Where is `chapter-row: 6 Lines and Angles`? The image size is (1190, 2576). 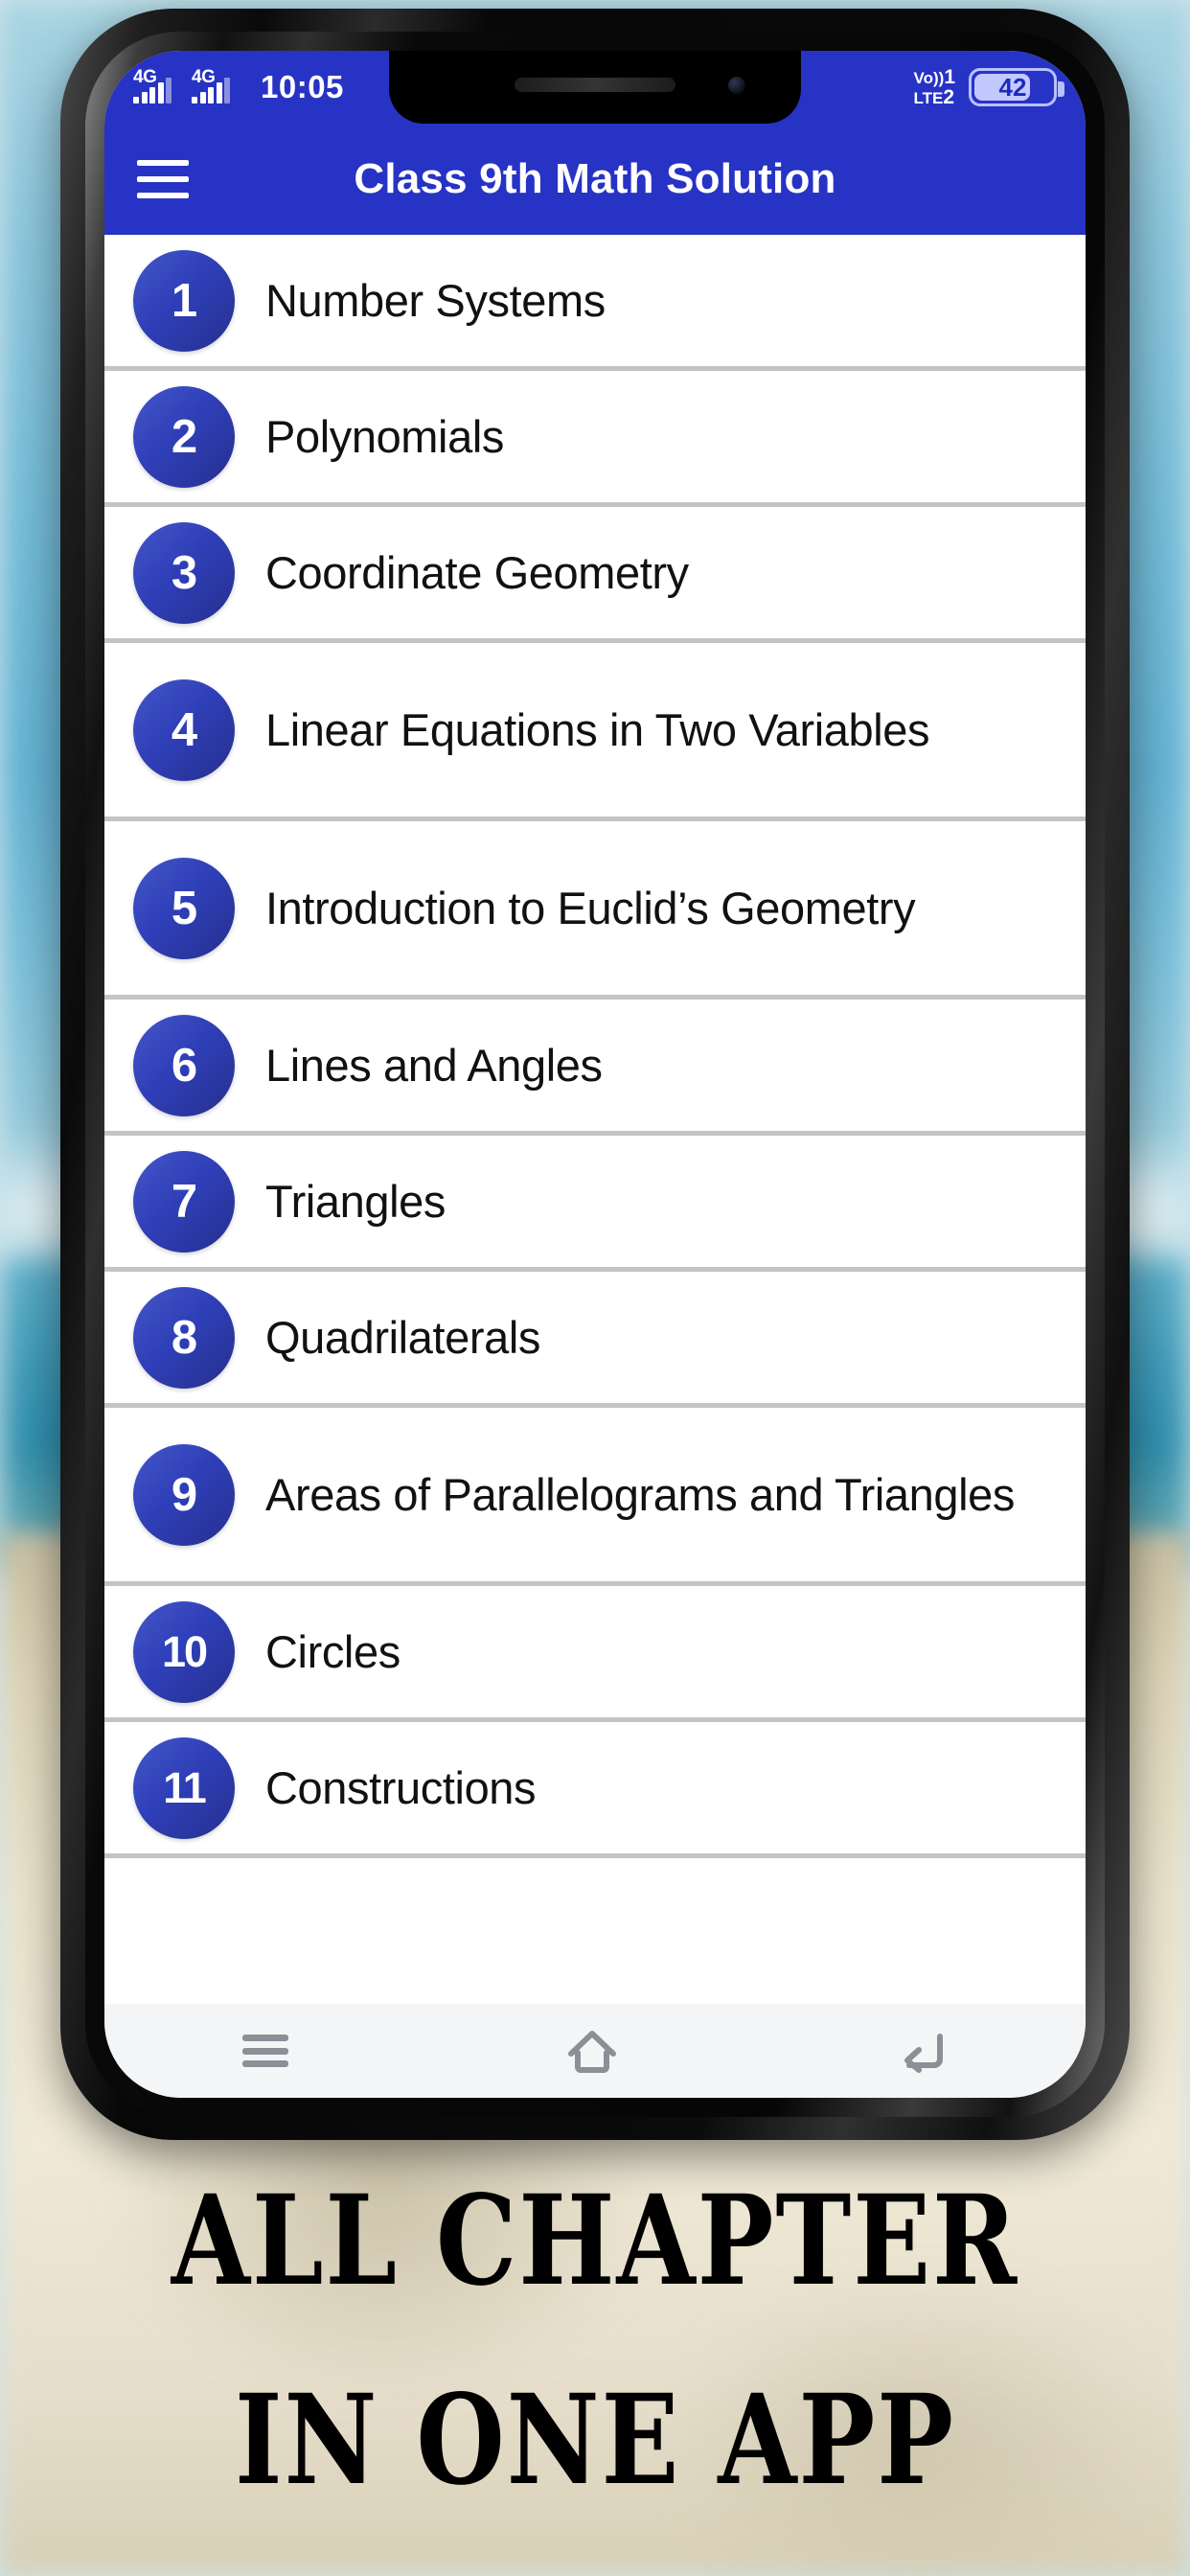 chapter-row: 6 Lines and Angles is located at coordinates (595, 1068).